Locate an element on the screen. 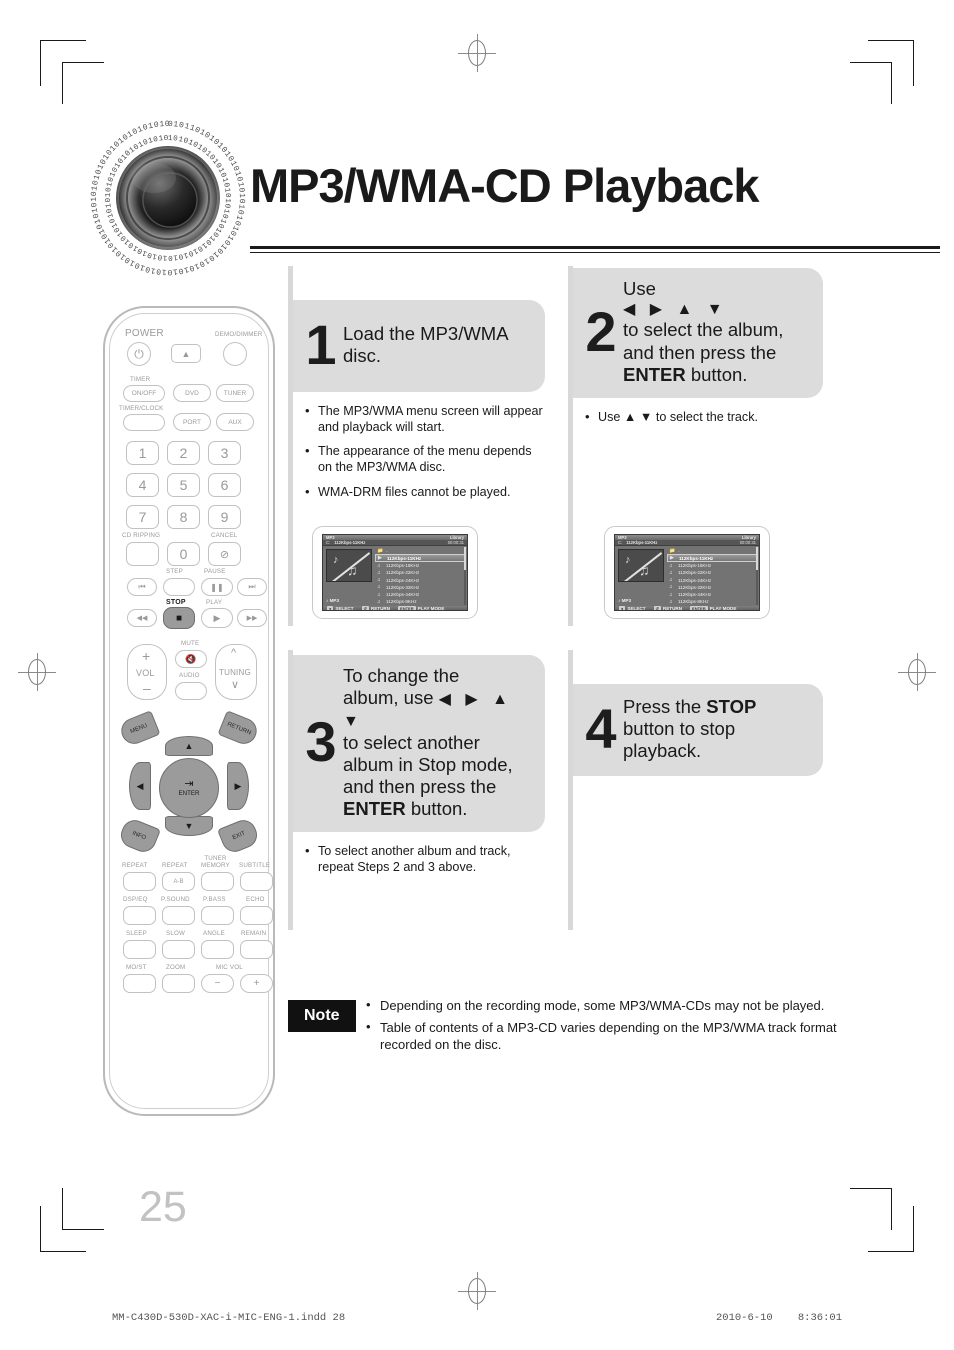 Image resolution: width=954 pixels, height=1350 pixels. enter-button: ⇥ ENTER is located at coordinates (189, 788).